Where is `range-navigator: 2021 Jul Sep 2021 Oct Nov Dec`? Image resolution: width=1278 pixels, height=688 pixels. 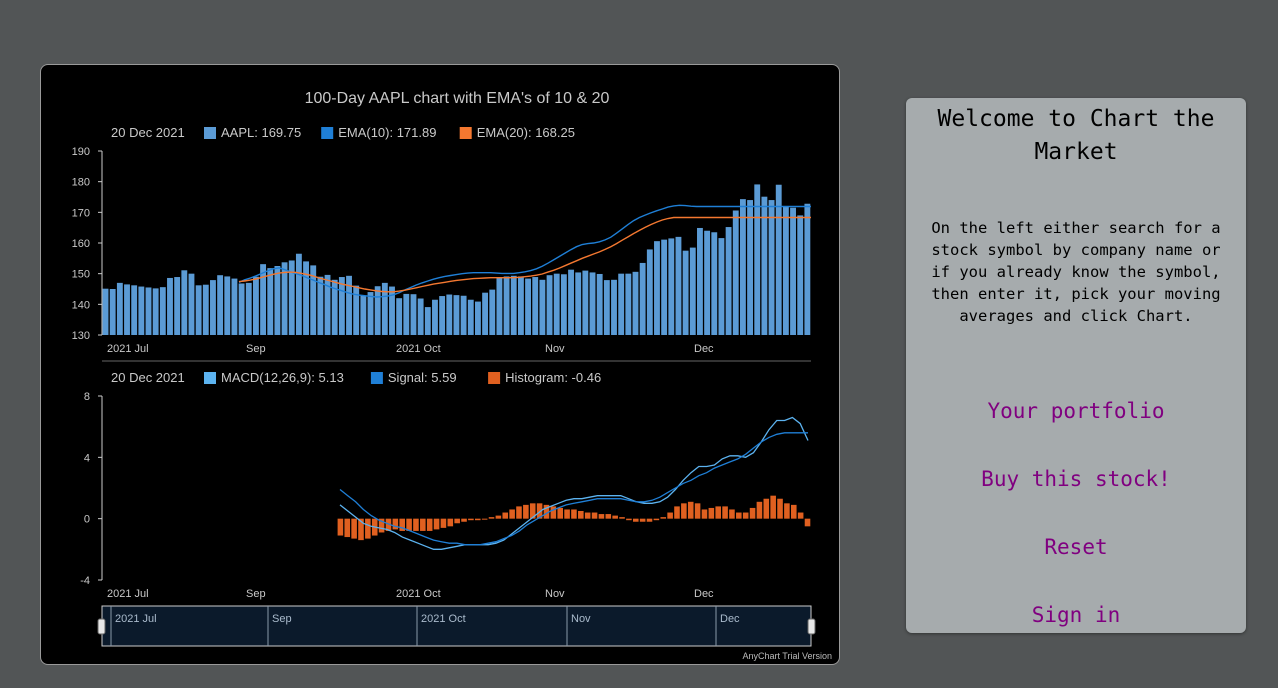
range-navigator: 2021 Jul Sep 2021 Oct Nov Dec is located at coordinates (456, 626).